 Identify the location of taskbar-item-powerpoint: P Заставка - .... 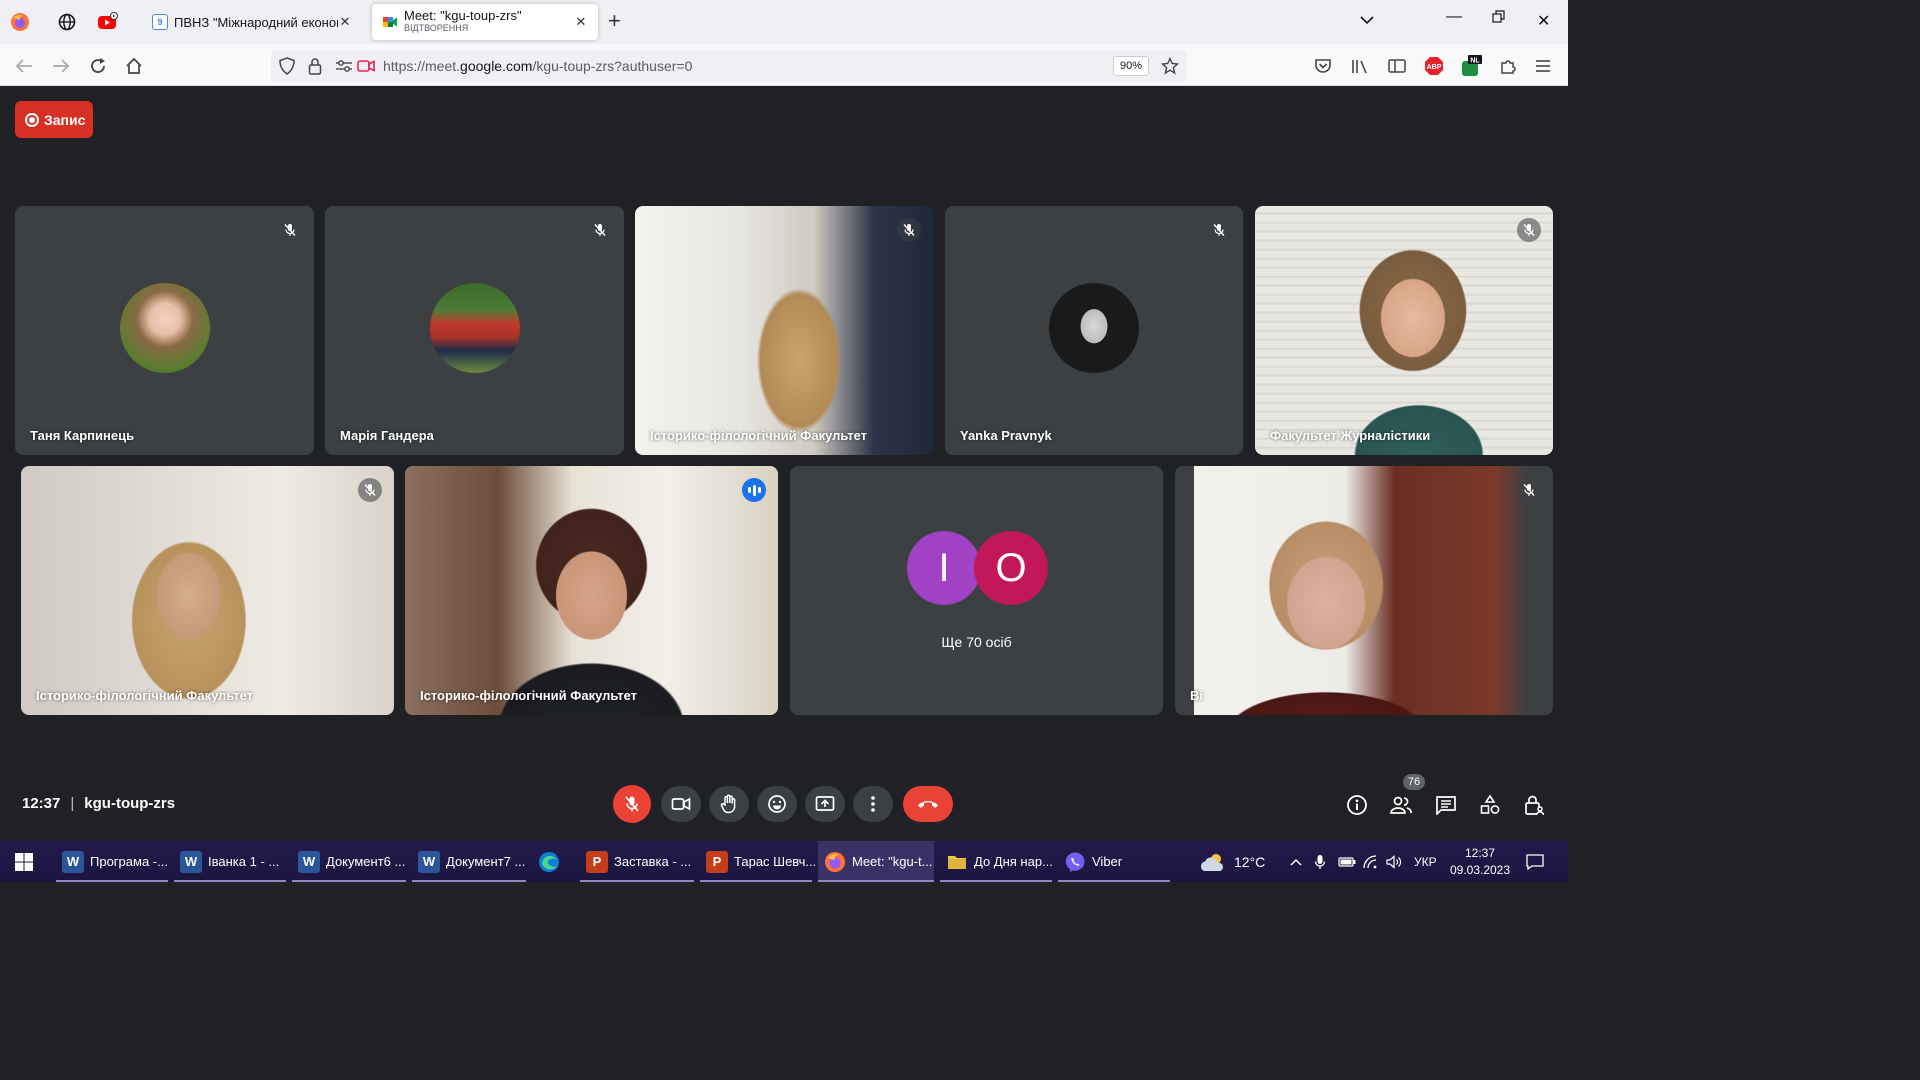
(637, 861).